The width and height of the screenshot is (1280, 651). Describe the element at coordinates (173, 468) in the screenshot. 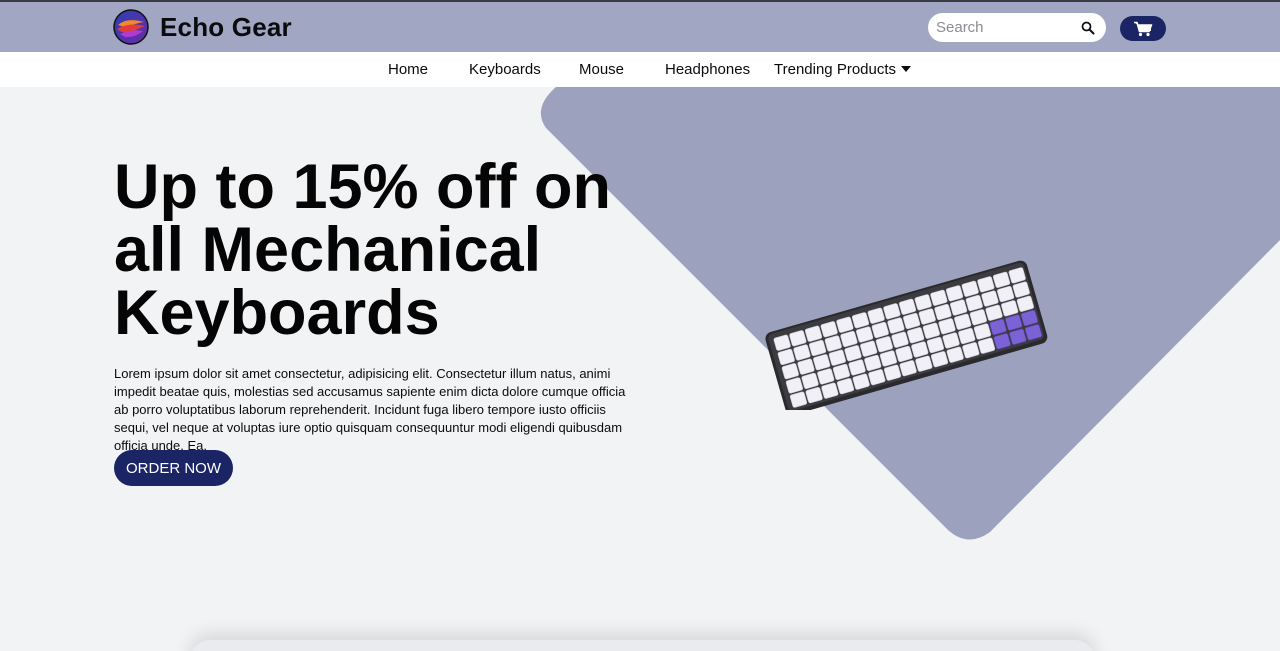

I see `order-now-button: ORDER NOW` at that location.